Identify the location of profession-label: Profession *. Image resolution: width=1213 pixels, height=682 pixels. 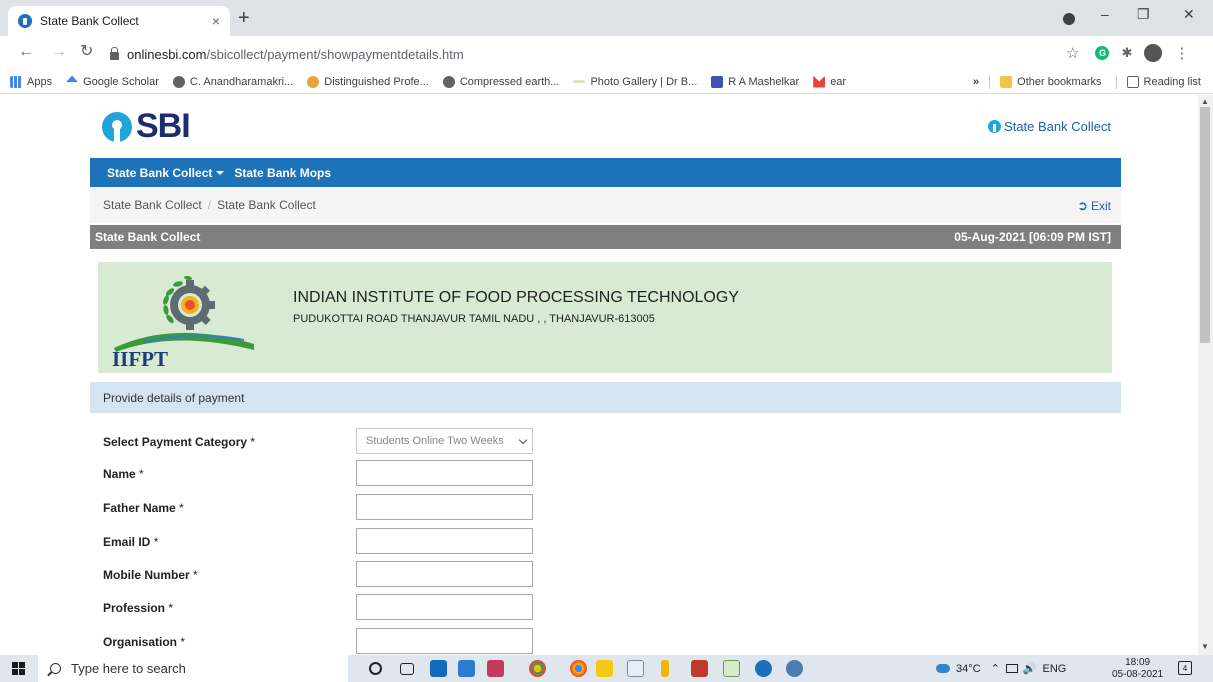
(138, 608).